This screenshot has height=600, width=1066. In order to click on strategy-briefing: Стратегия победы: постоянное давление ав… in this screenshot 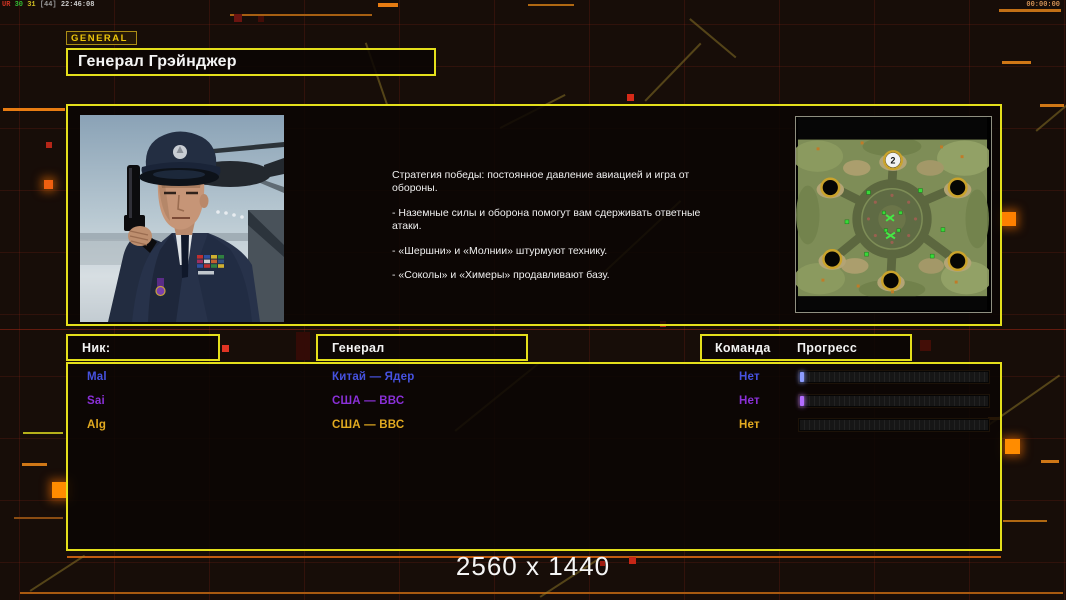, I will do `click(548, 231)`.